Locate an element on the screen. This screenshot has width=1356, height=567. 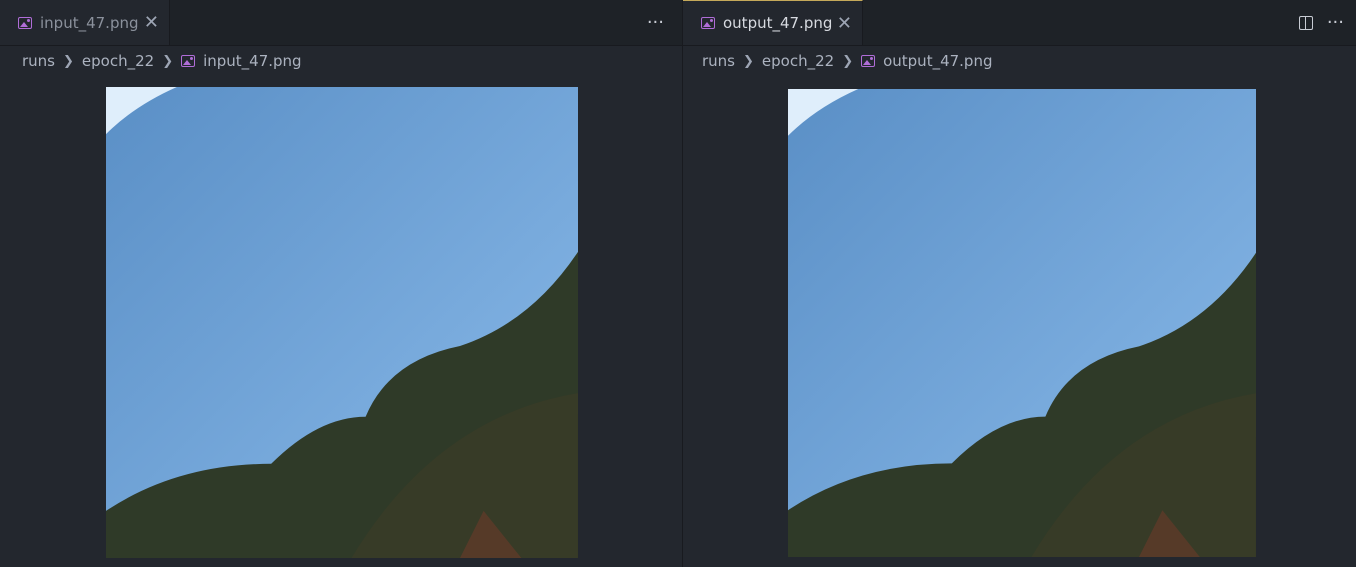
tab-output-image: output_47.png ✕ is located at coordinates (773, 22).